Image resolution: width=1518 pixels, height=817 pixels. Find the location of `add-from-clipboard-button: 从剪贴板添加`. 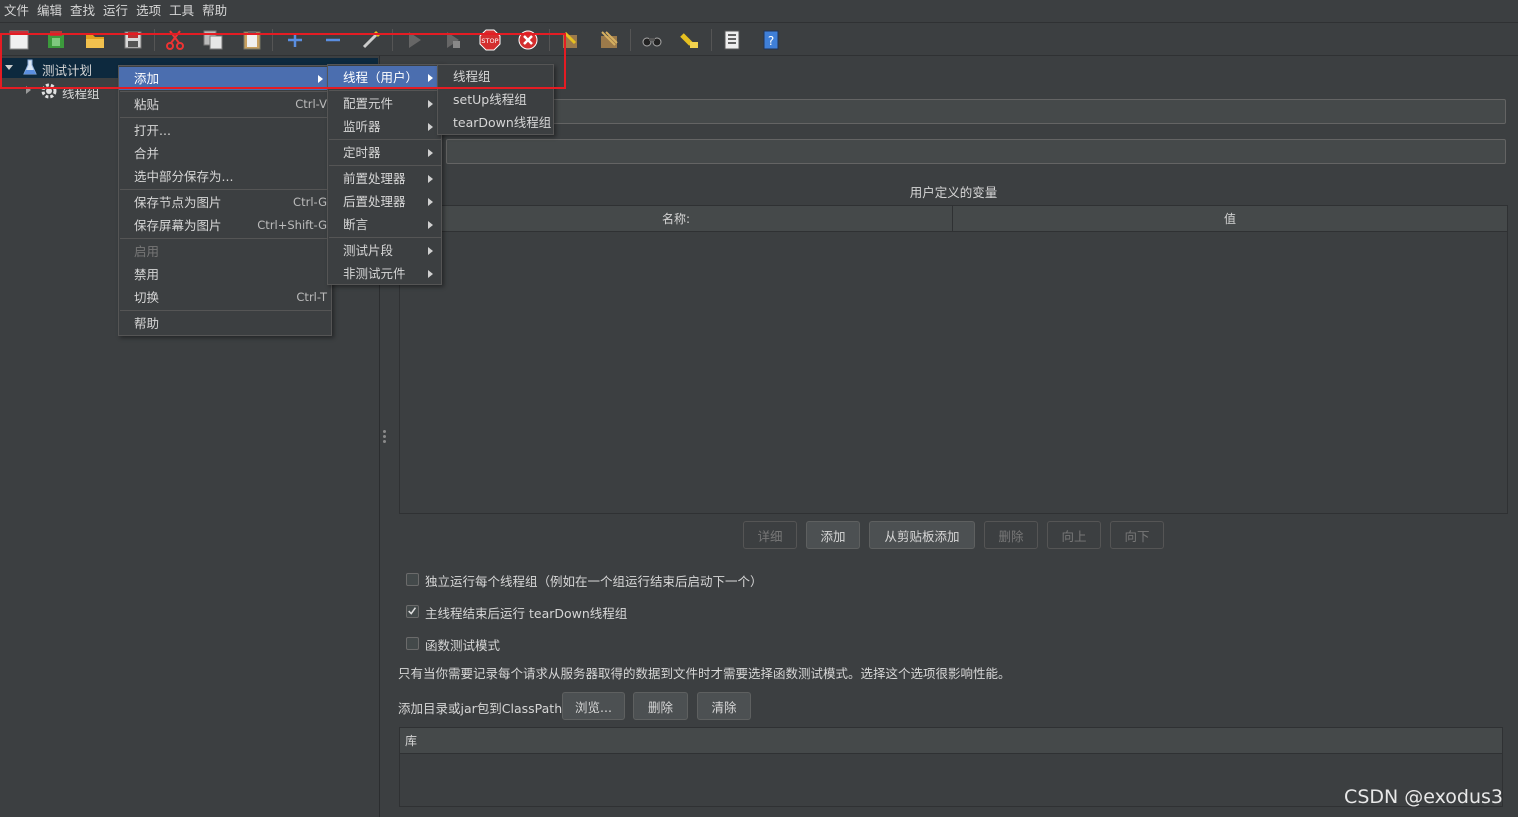

add-from-clipboard-button: 从剪贴板添加 is located at coordinates (922, 535).